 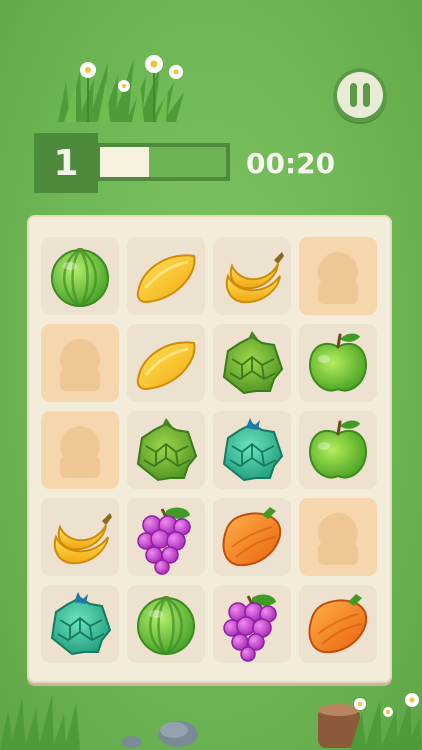 I want to click on level-number: 1, so click(x=66, y=163).